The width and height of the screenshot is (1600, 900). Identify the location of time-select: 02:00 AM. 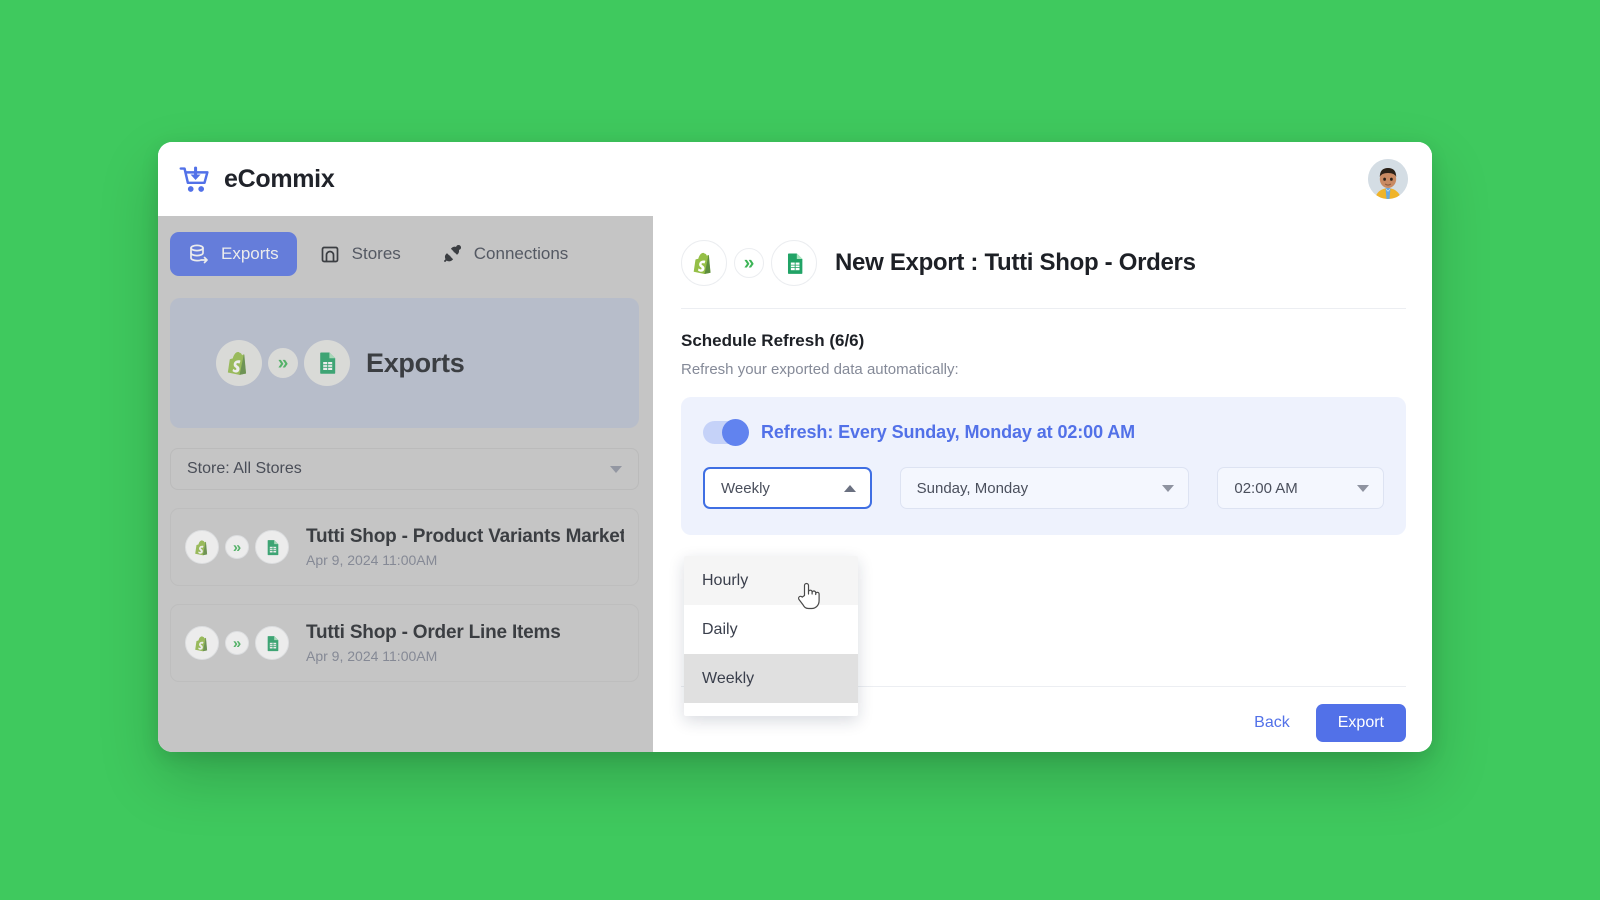
(1301, 488).